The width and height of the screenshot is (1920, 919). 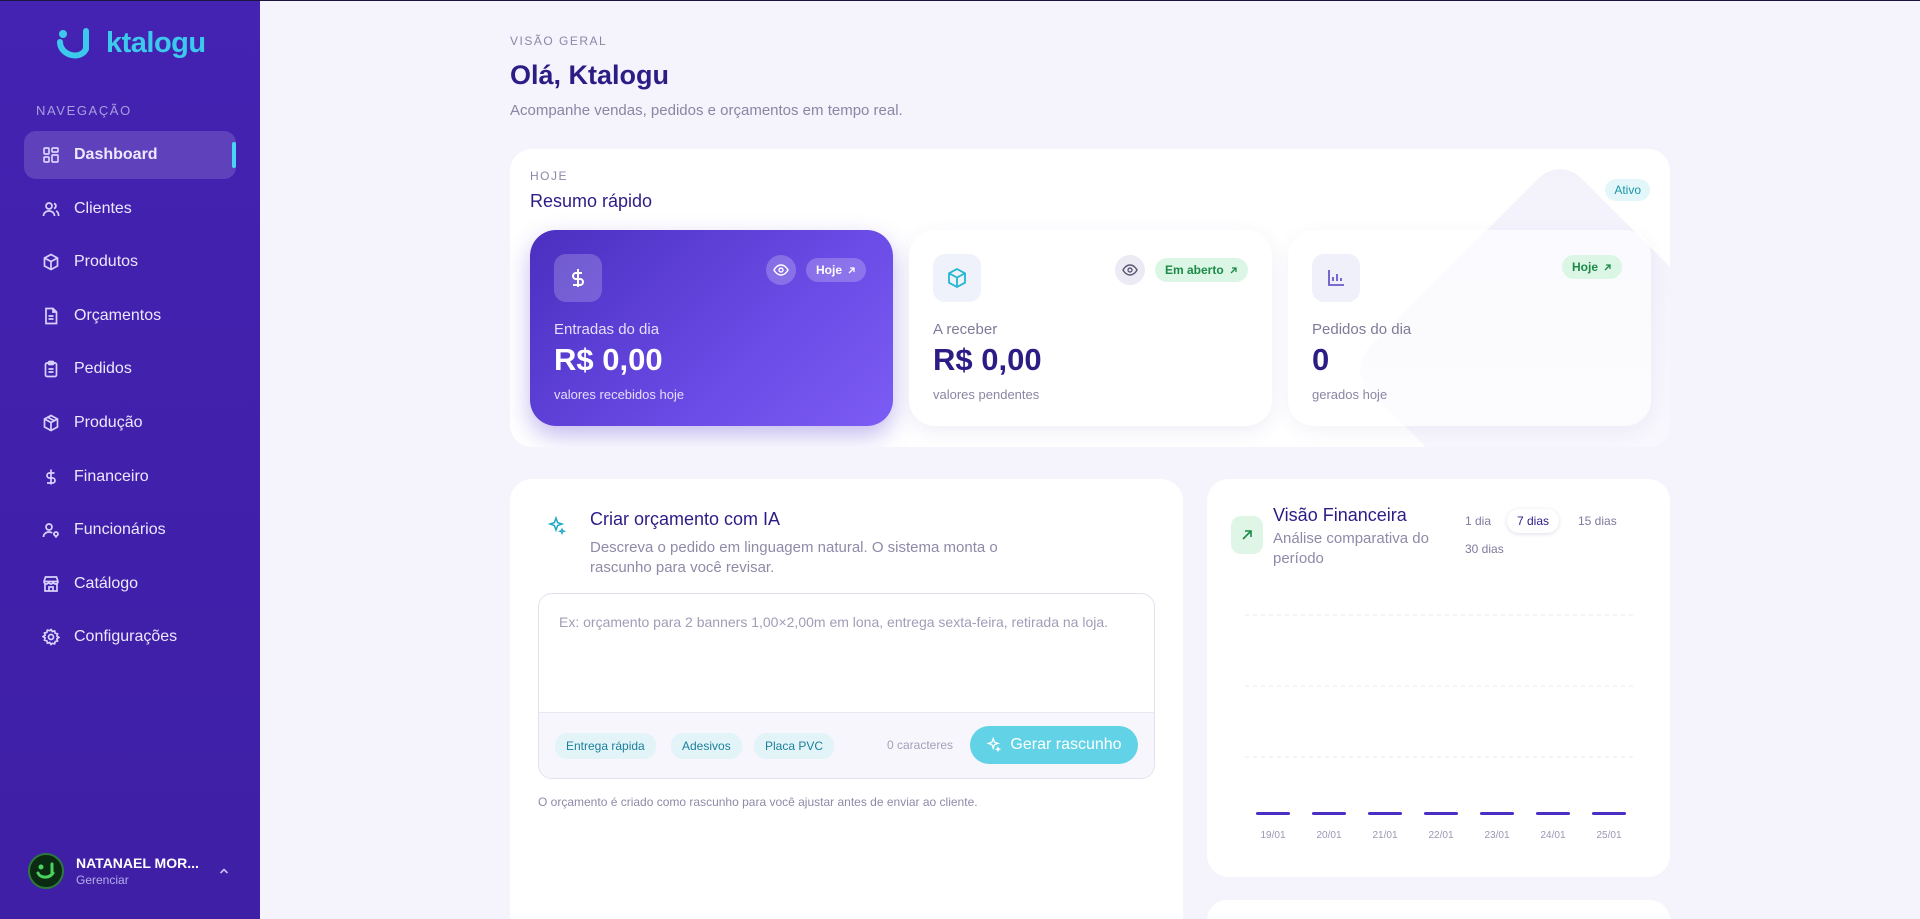 I want to click on sidebar-item-producao: Produção, so click(x=130, y=423).